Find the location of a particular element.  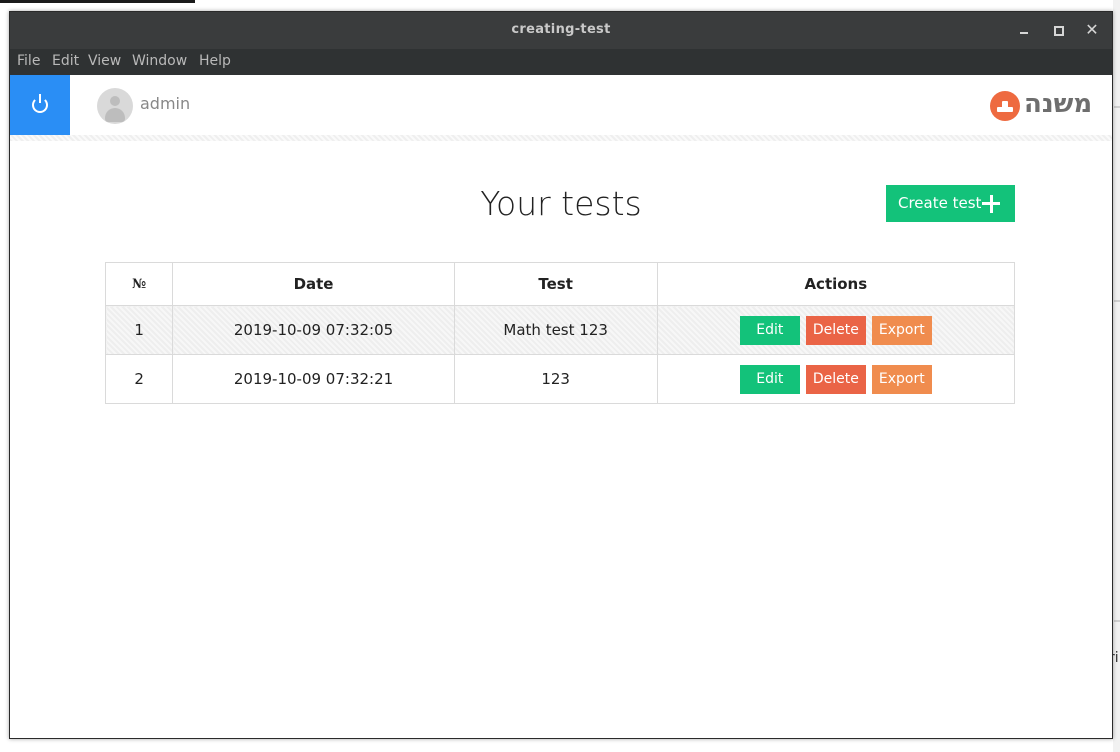

maximize-icon is located at coordinates (1059, 31).